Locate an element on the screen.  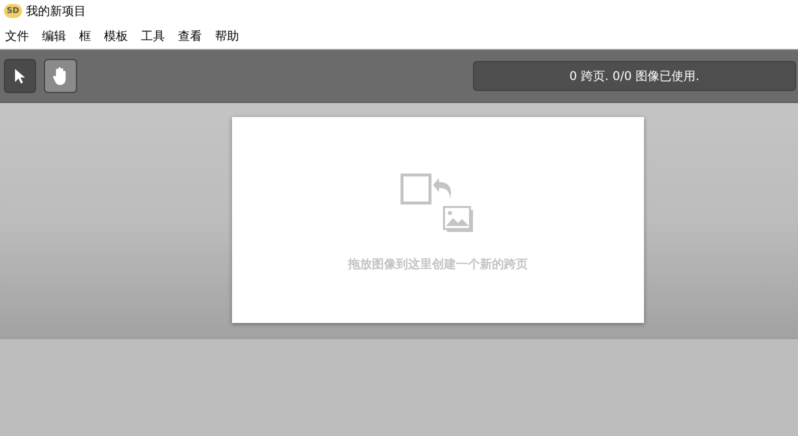
menu-item: 文件 is located at coordinates (17, 35).